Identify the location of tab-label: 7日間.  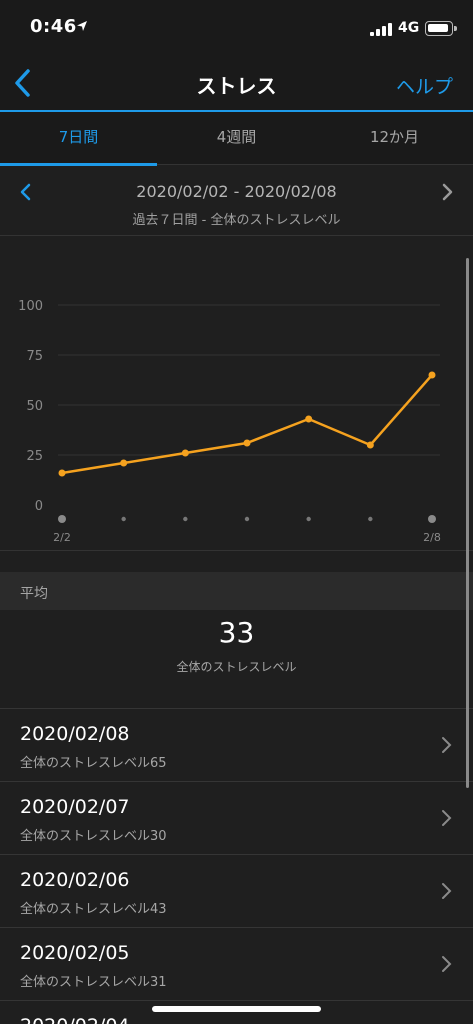
(78, 137).